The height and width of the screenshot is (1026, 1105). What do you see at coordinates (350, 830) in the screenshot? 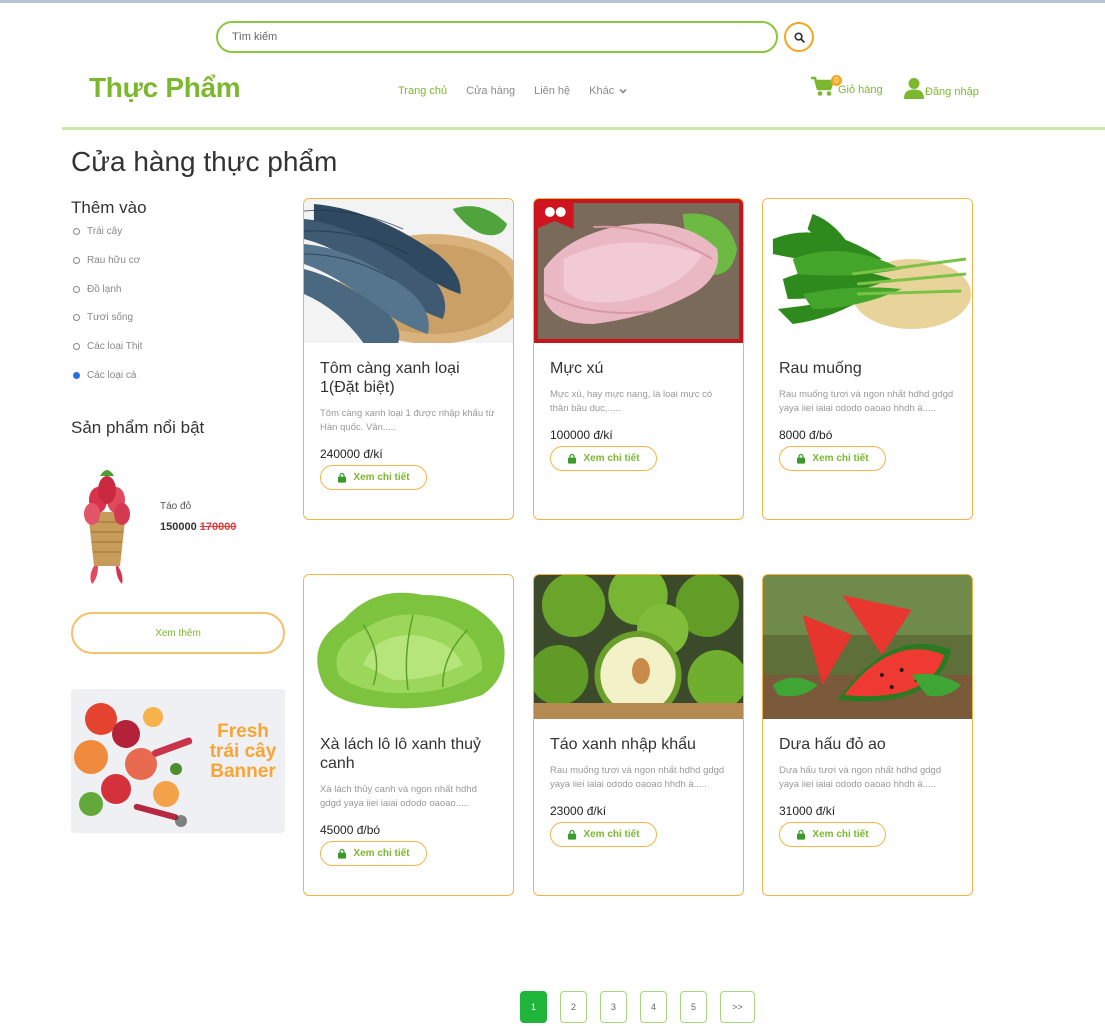
I see `product-price: 45000 đ/bó` at bounding box center [350, 830].